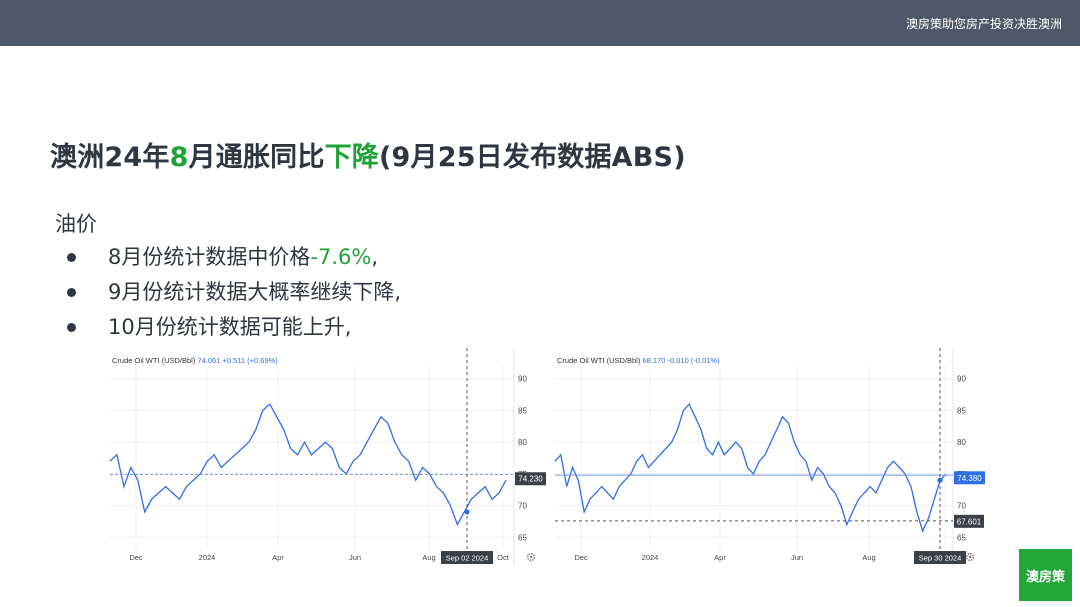  What do you see at coordinates (230, 327) in the screenshot?
I see `bullet-text: 10月份统计数据可能上升,` at bounding box center [230, 327].